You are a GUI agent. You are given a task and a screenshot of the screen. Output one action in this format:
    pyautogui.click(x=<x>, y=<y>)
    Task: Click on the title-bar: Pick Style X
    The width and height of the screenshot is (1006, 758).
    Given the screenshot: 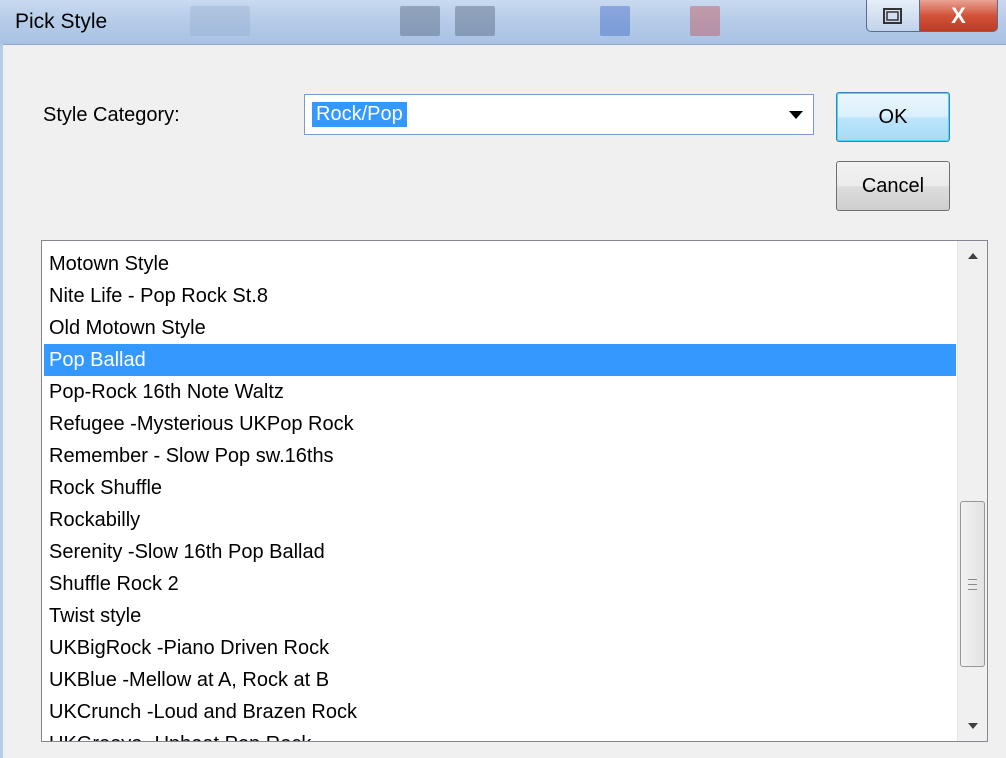 What is the action you would take?
    pyautogui.click(x=503, y=22)
    